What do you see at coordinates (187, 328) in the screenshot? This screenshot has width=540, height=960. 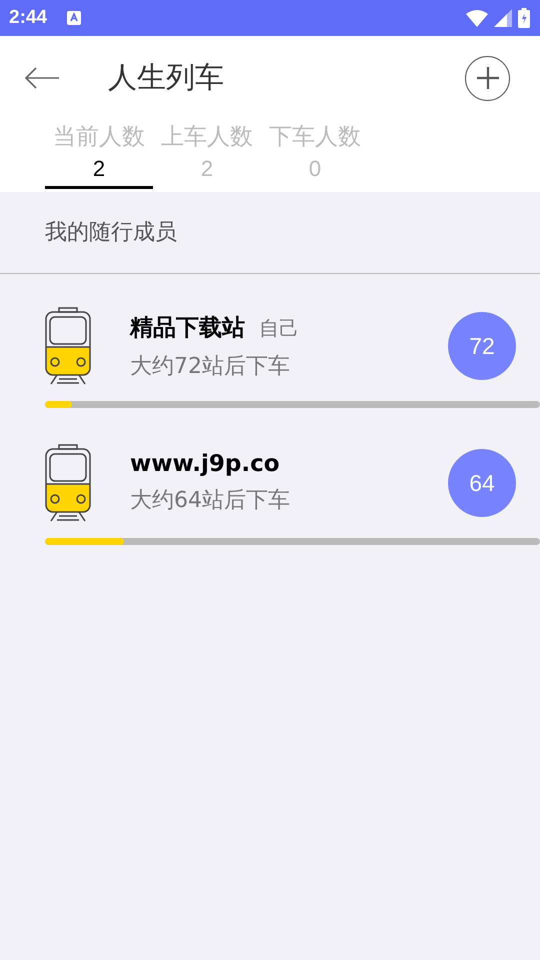 I see `member-name: 精品下载站` at bounding box center [187, 328].